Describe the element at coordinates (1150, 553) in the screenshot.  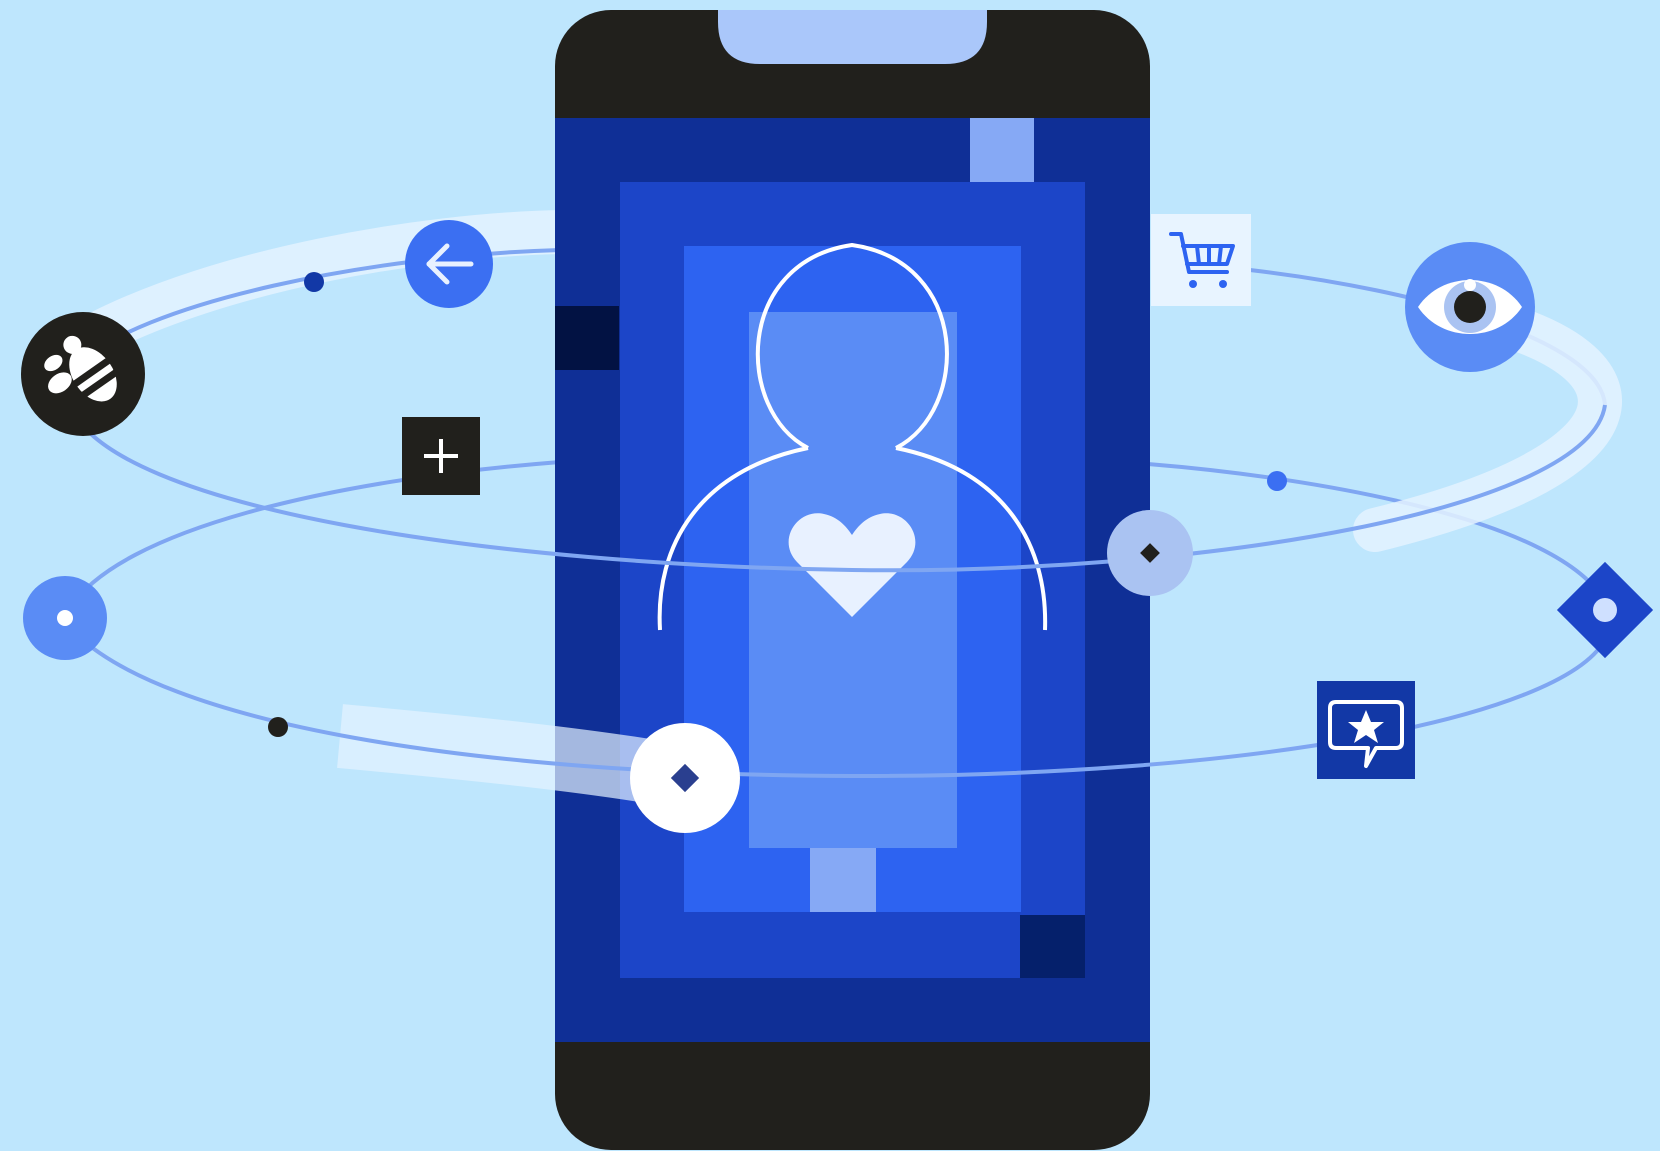
I see `pale-diamond-node` at that location.